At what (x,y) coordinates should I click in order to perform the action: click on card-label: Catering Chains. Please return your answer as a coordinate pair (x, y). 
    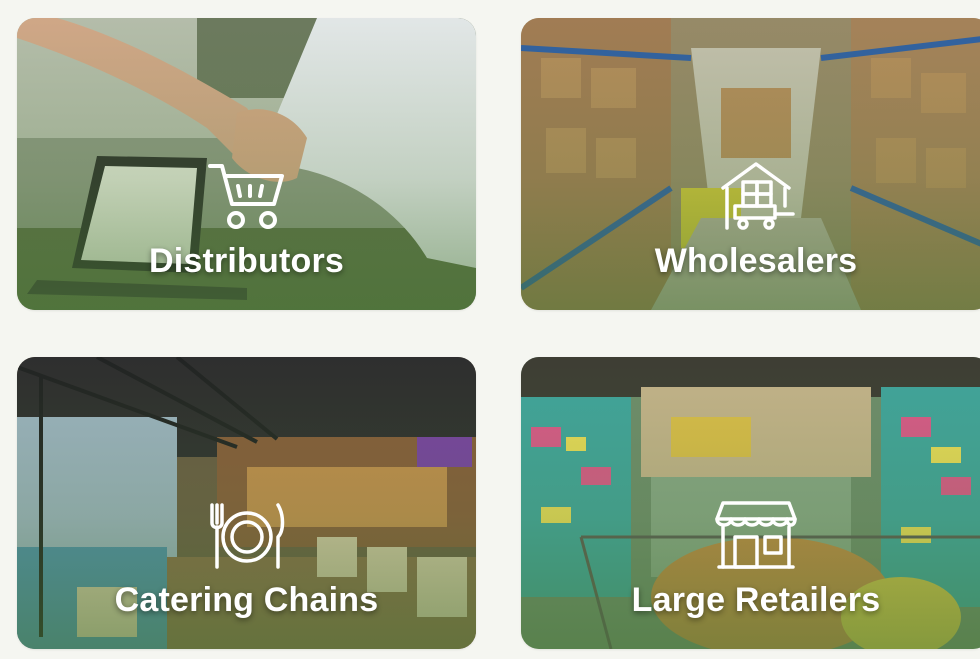
    Looking at the image, I should click on (246, 600).